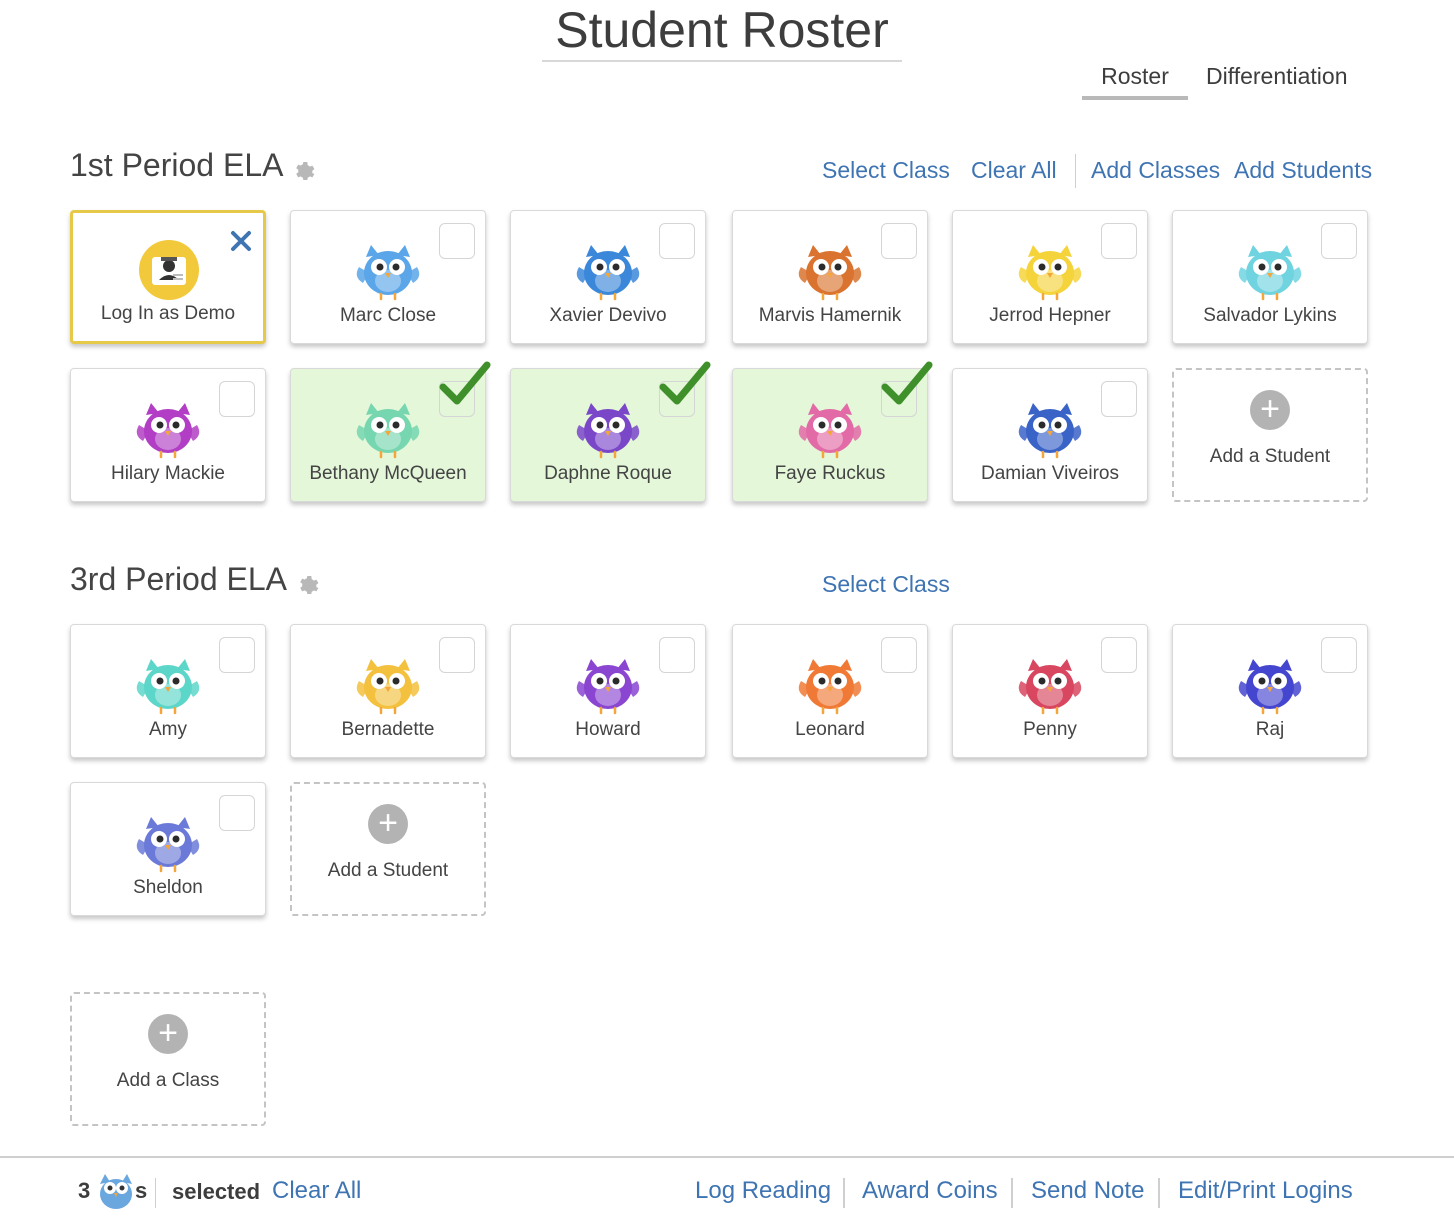 Image resolution: width=1454 pixels, height=1228 pixels. What do you see at coordinates (168, 473) in the screenshot?
I see `student-name-hilary-mackie: Hilary Mackie` at bounding box center [168, 473].